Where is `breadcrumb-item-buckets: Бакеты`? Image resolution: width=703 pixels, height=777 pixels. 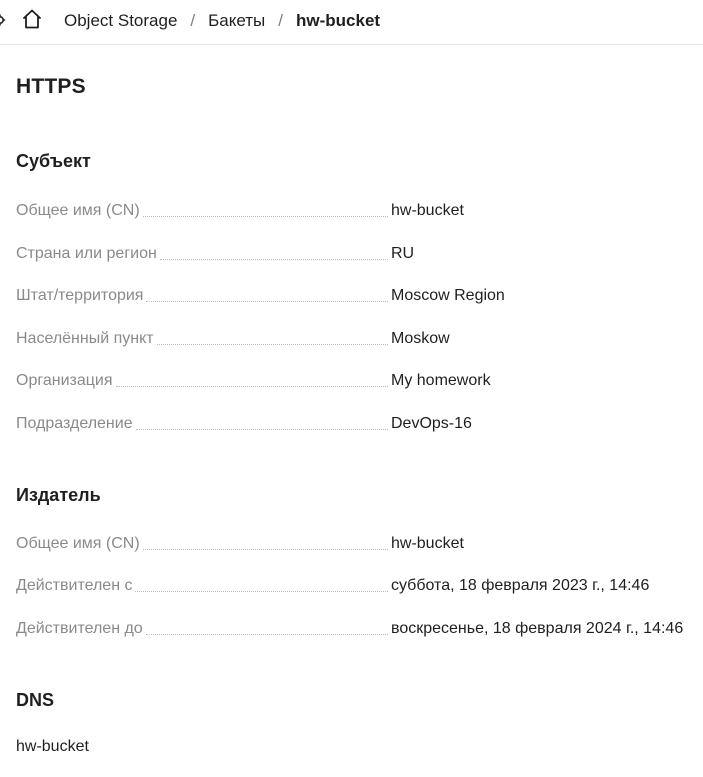
breadcrumb-item-buckets: Бакеты is located at coordinates (236, 21).